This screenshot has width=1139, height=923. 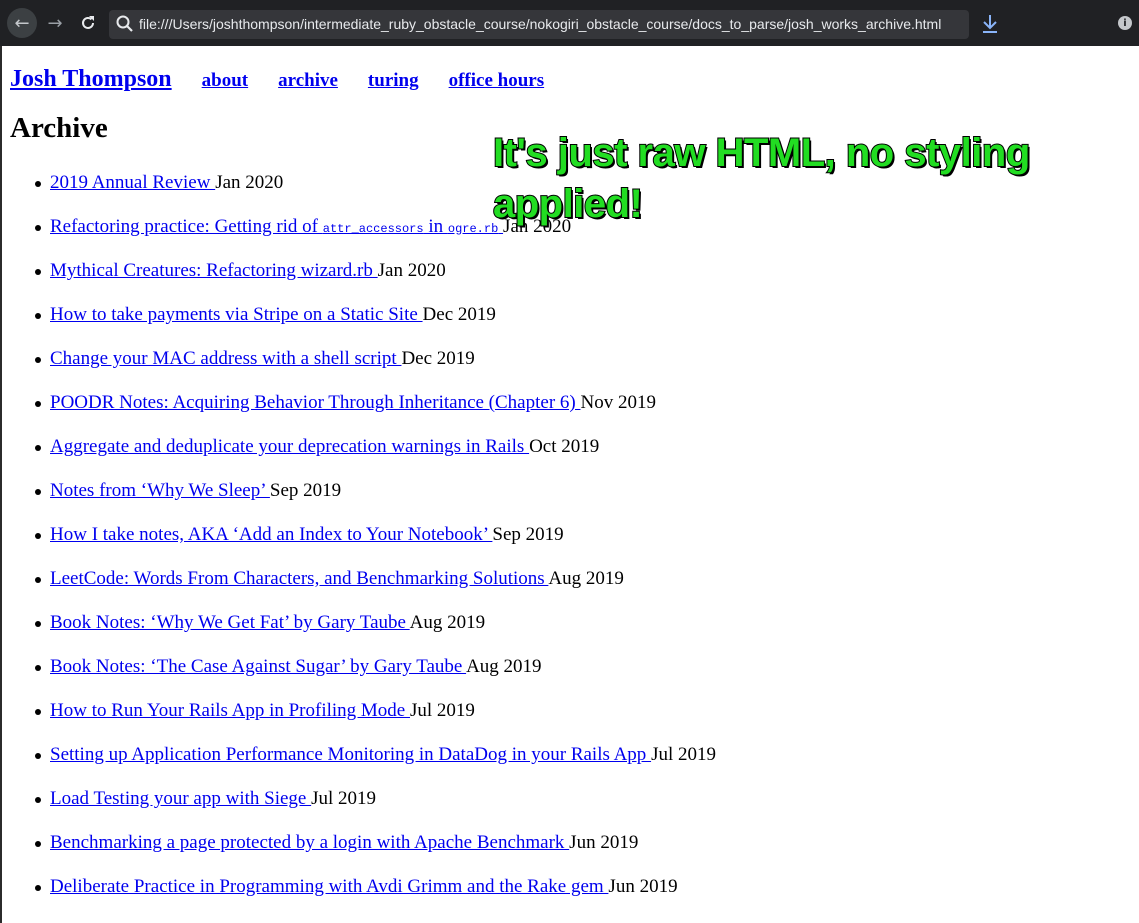 I want to click on back-button: ←, so click(x=22, y=23).